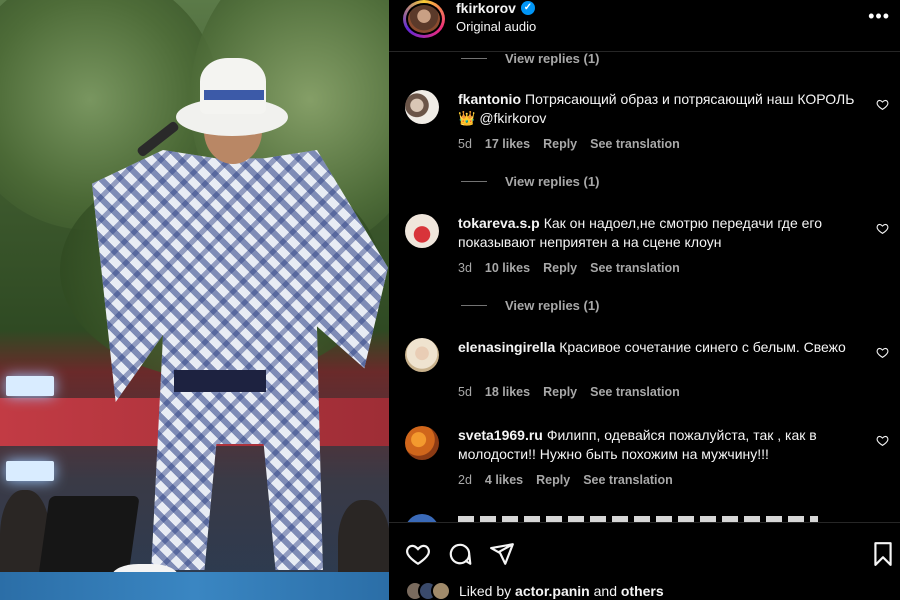 The height and width of the screenshot is (600, 900). Describe the element at coordinates (496, 26) in the screenshot. I see `original-audio-link: Original audio` at that location.